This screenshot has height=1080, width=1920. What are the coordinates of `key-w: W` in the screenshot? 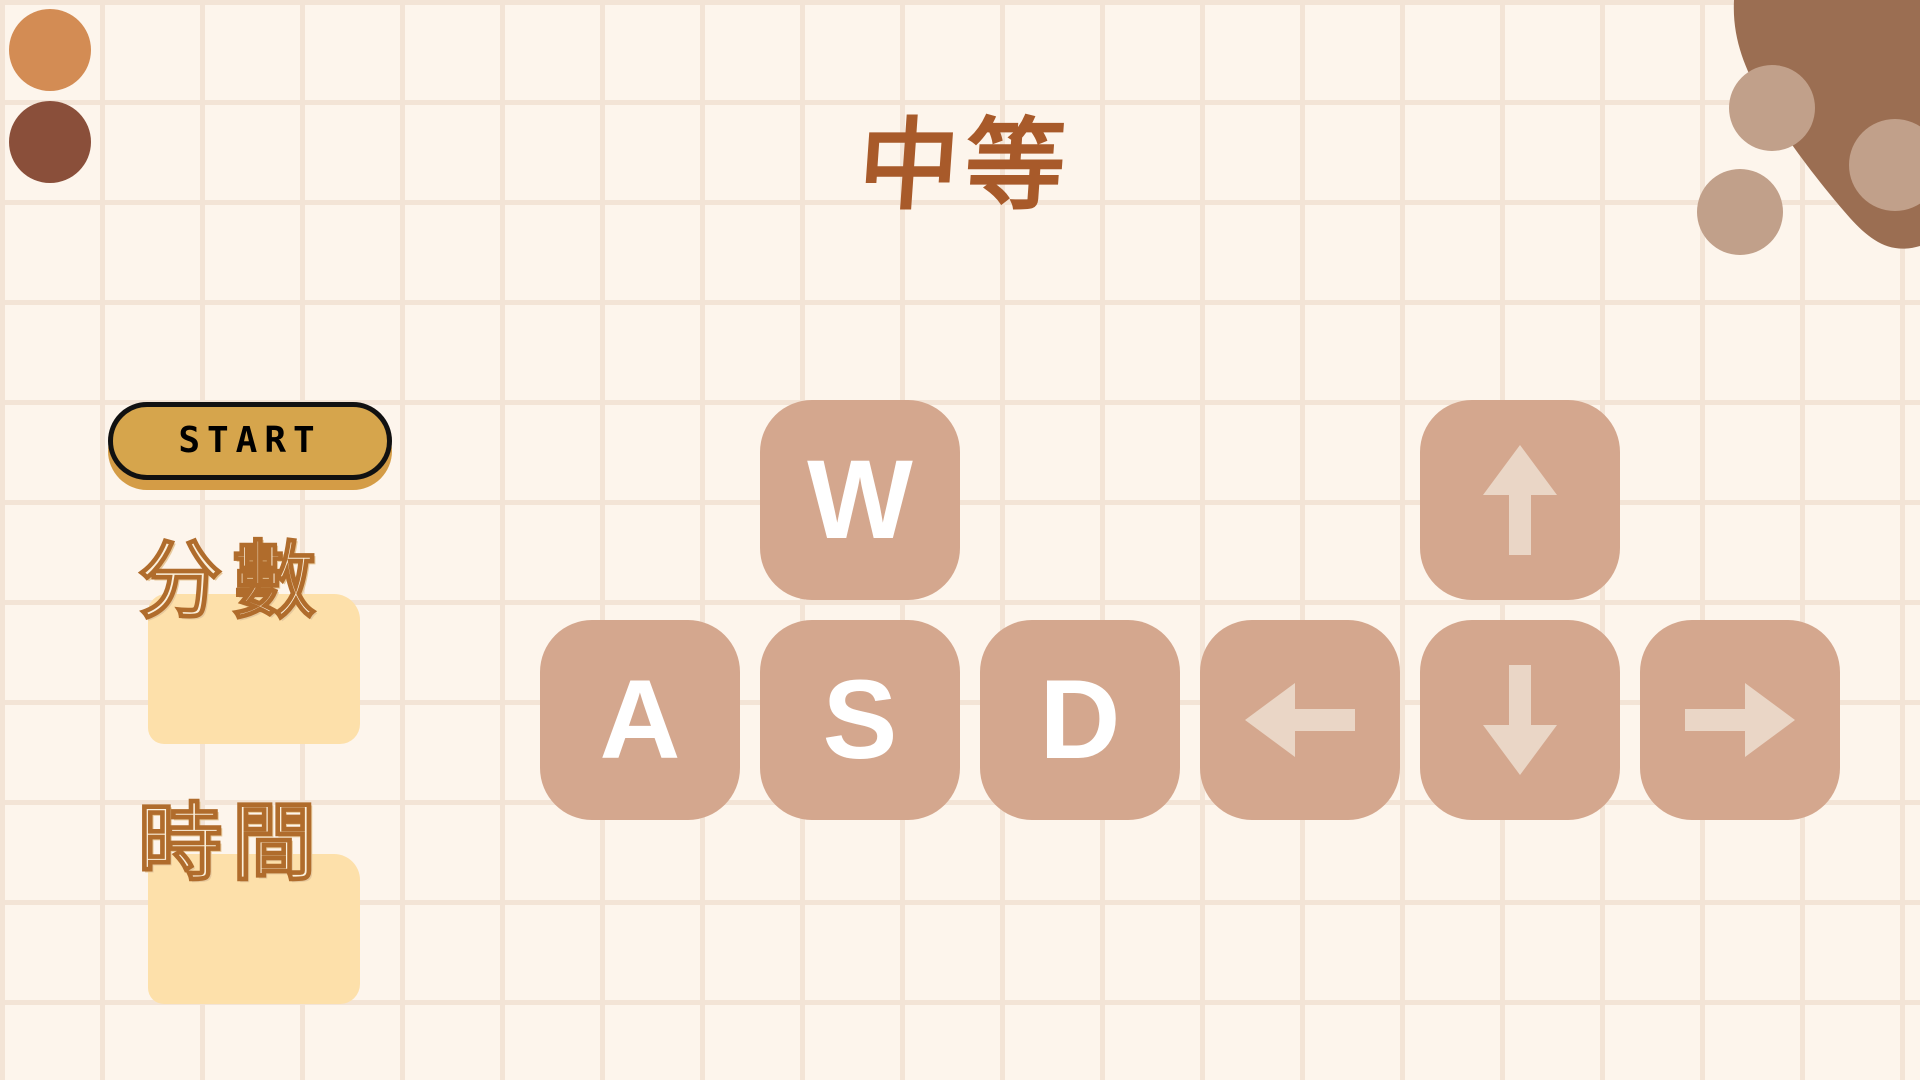 It's located at (860, 500).